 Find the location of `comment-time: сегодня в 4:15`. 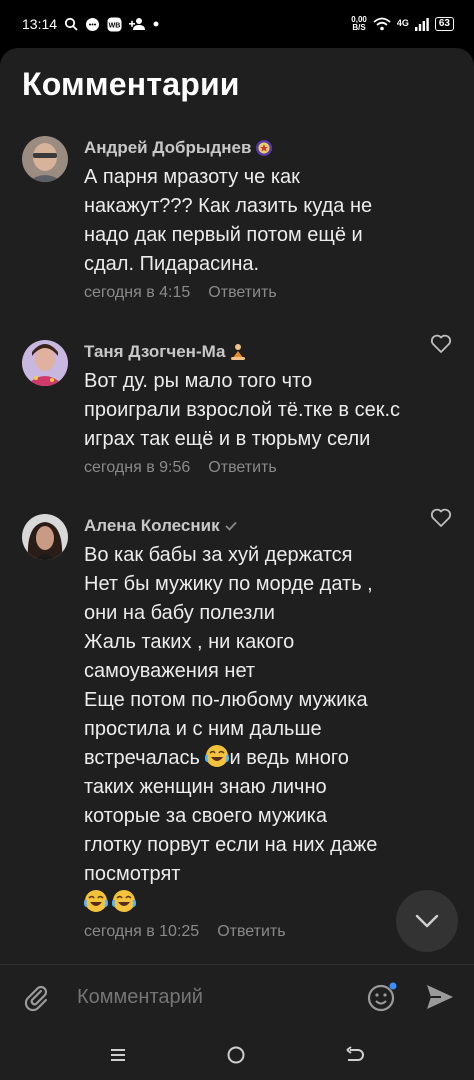

comment-time: сегодня в 4:15 is located at coordinates (137, 292).